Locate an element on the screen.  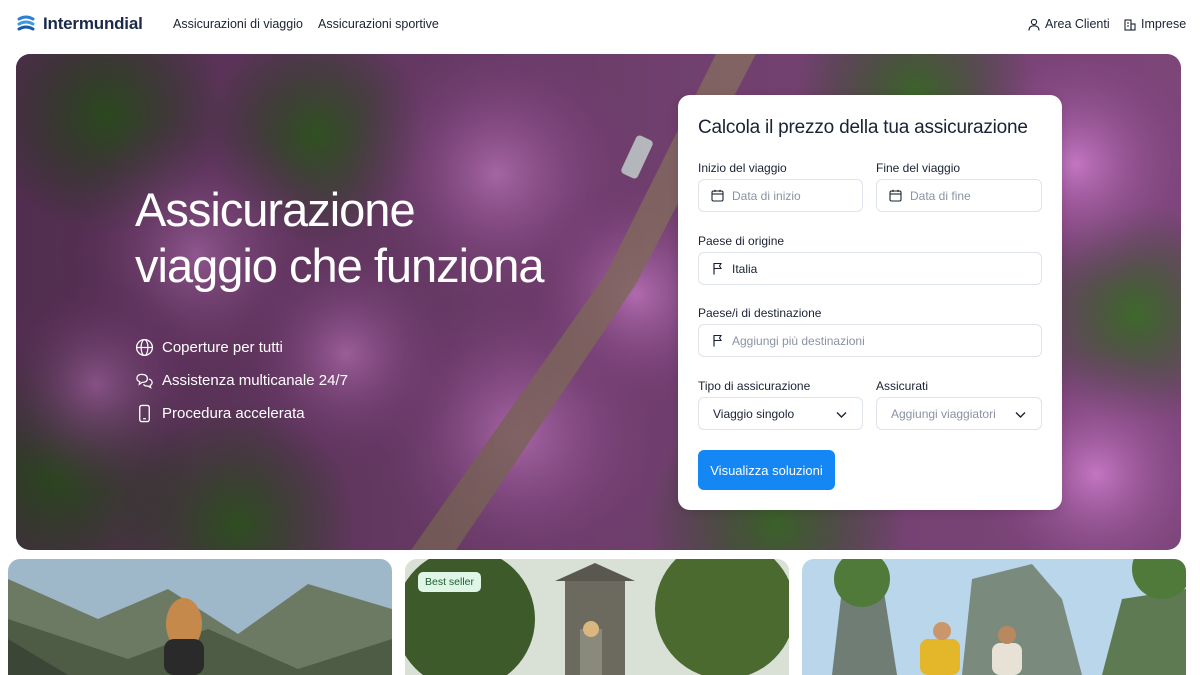
area-clienti-link: Area Clienti is located at coordinates (1069, 24).